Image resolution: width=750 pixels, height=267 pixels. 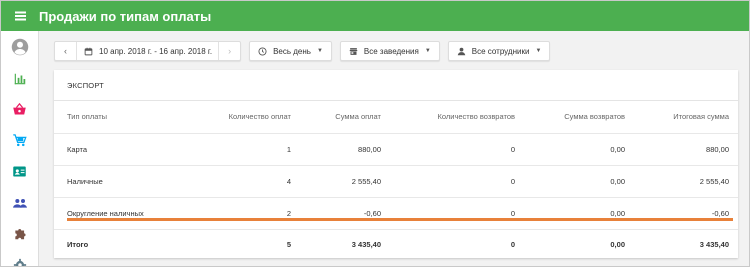 I want to click on venue-filter-value: Все заведения, so click(x=391, y=51).